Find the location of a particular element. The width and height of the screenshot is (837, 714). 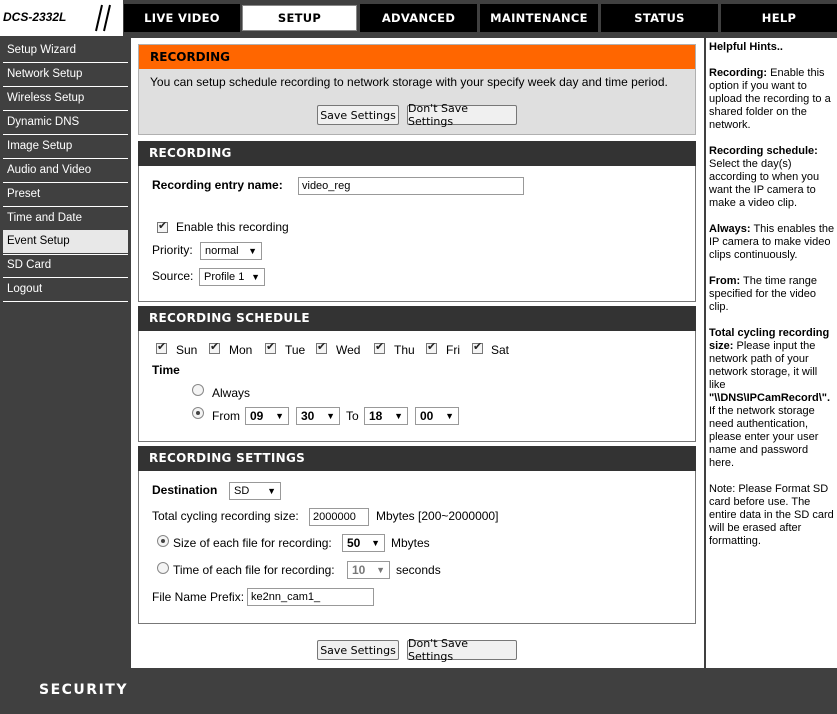

hint-cycling-path: "\\DNS\IPCamRecord\". is located at coordinates (770, 398).